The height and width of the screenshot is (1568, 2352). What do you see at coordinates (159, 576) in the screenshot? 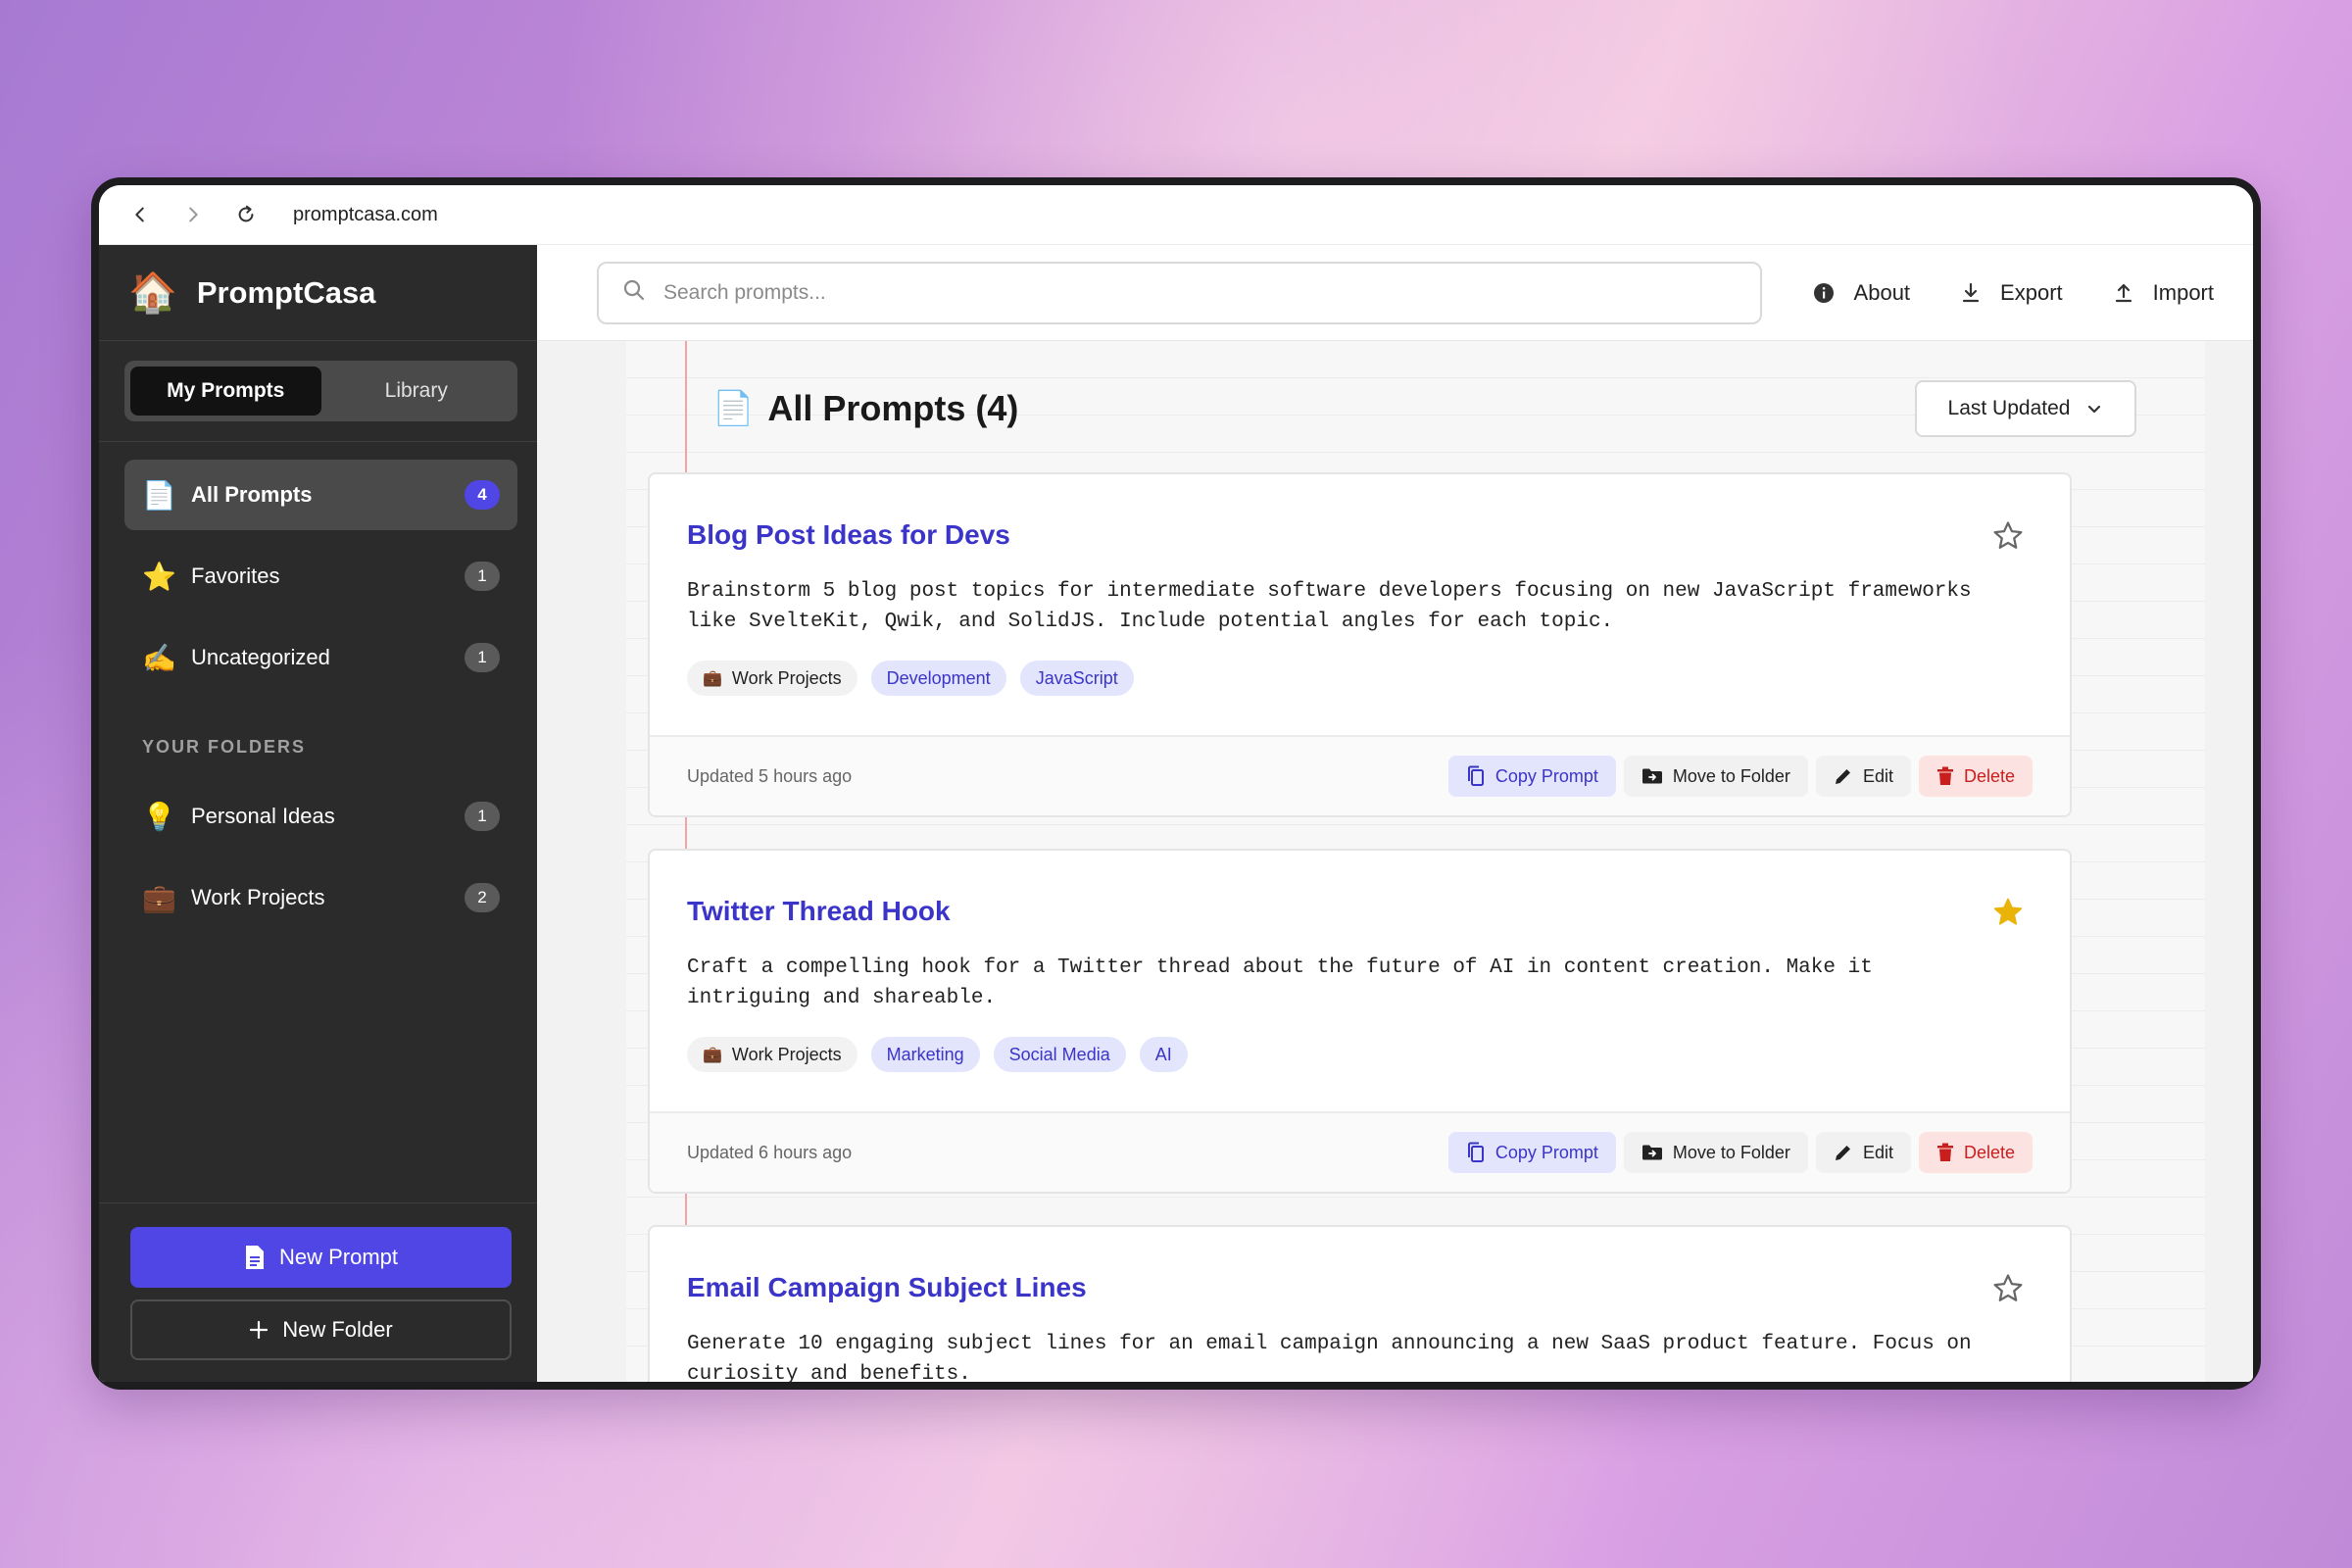
I see `star-icon: ⭐` at bounding box center [159, 576].